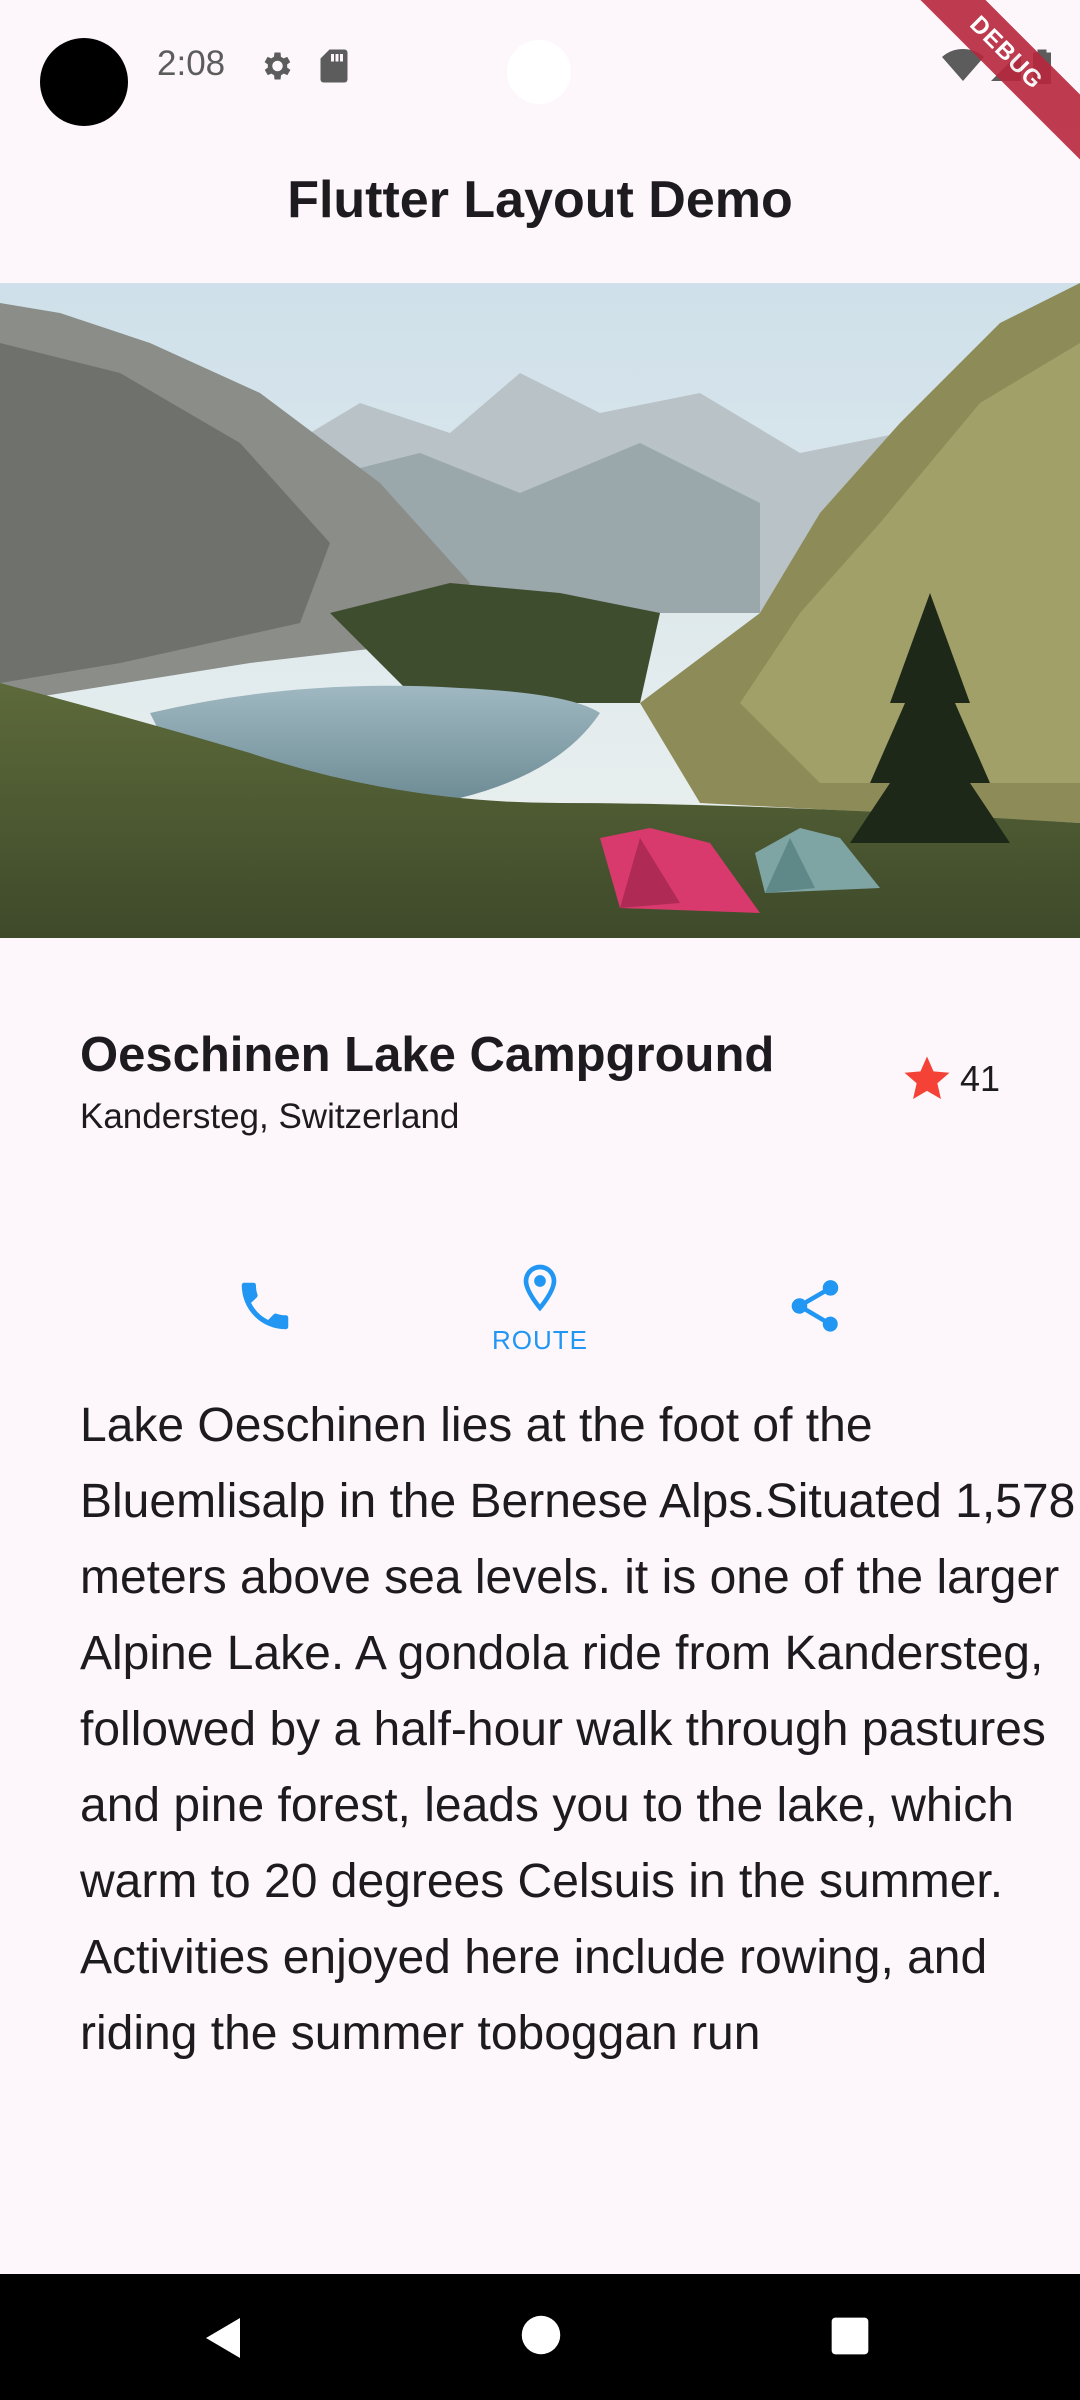 The image size is (1080, 2400). I want to click on home-icon, so click(541, 2335).